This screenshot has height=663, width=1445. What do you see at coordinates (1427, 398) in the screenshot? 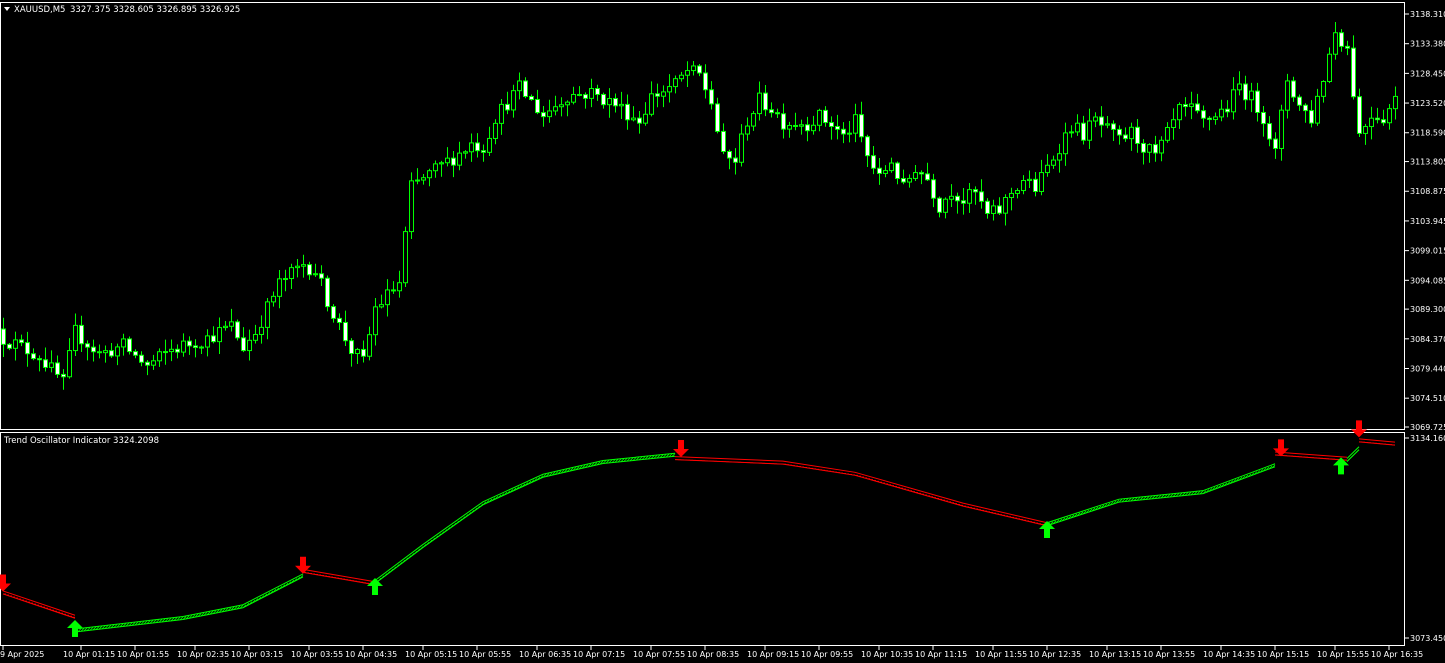
I see `y-tick-label: 3074.510` at bounding box center [1427, 398].